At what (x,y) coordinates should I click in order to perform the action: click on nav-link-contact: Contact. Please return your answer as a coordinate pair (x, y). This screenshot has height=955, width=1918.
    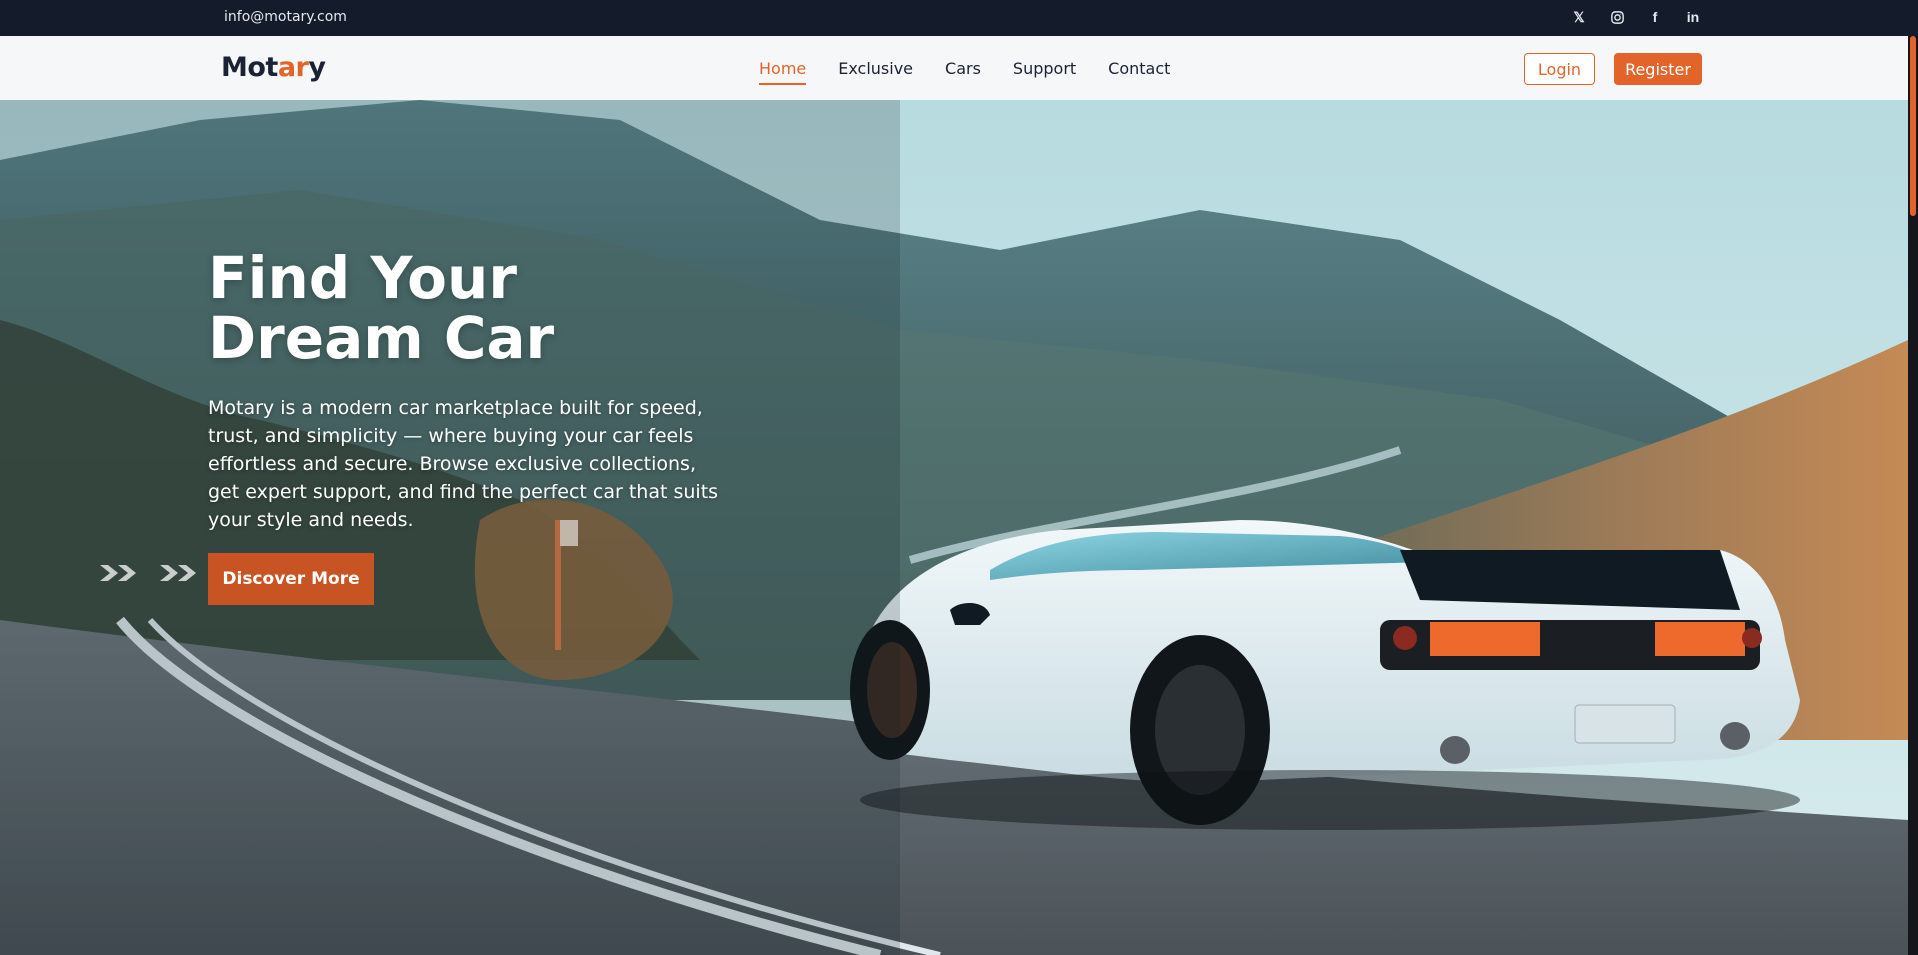
    Looking at the image, I should click on (1139, 68).